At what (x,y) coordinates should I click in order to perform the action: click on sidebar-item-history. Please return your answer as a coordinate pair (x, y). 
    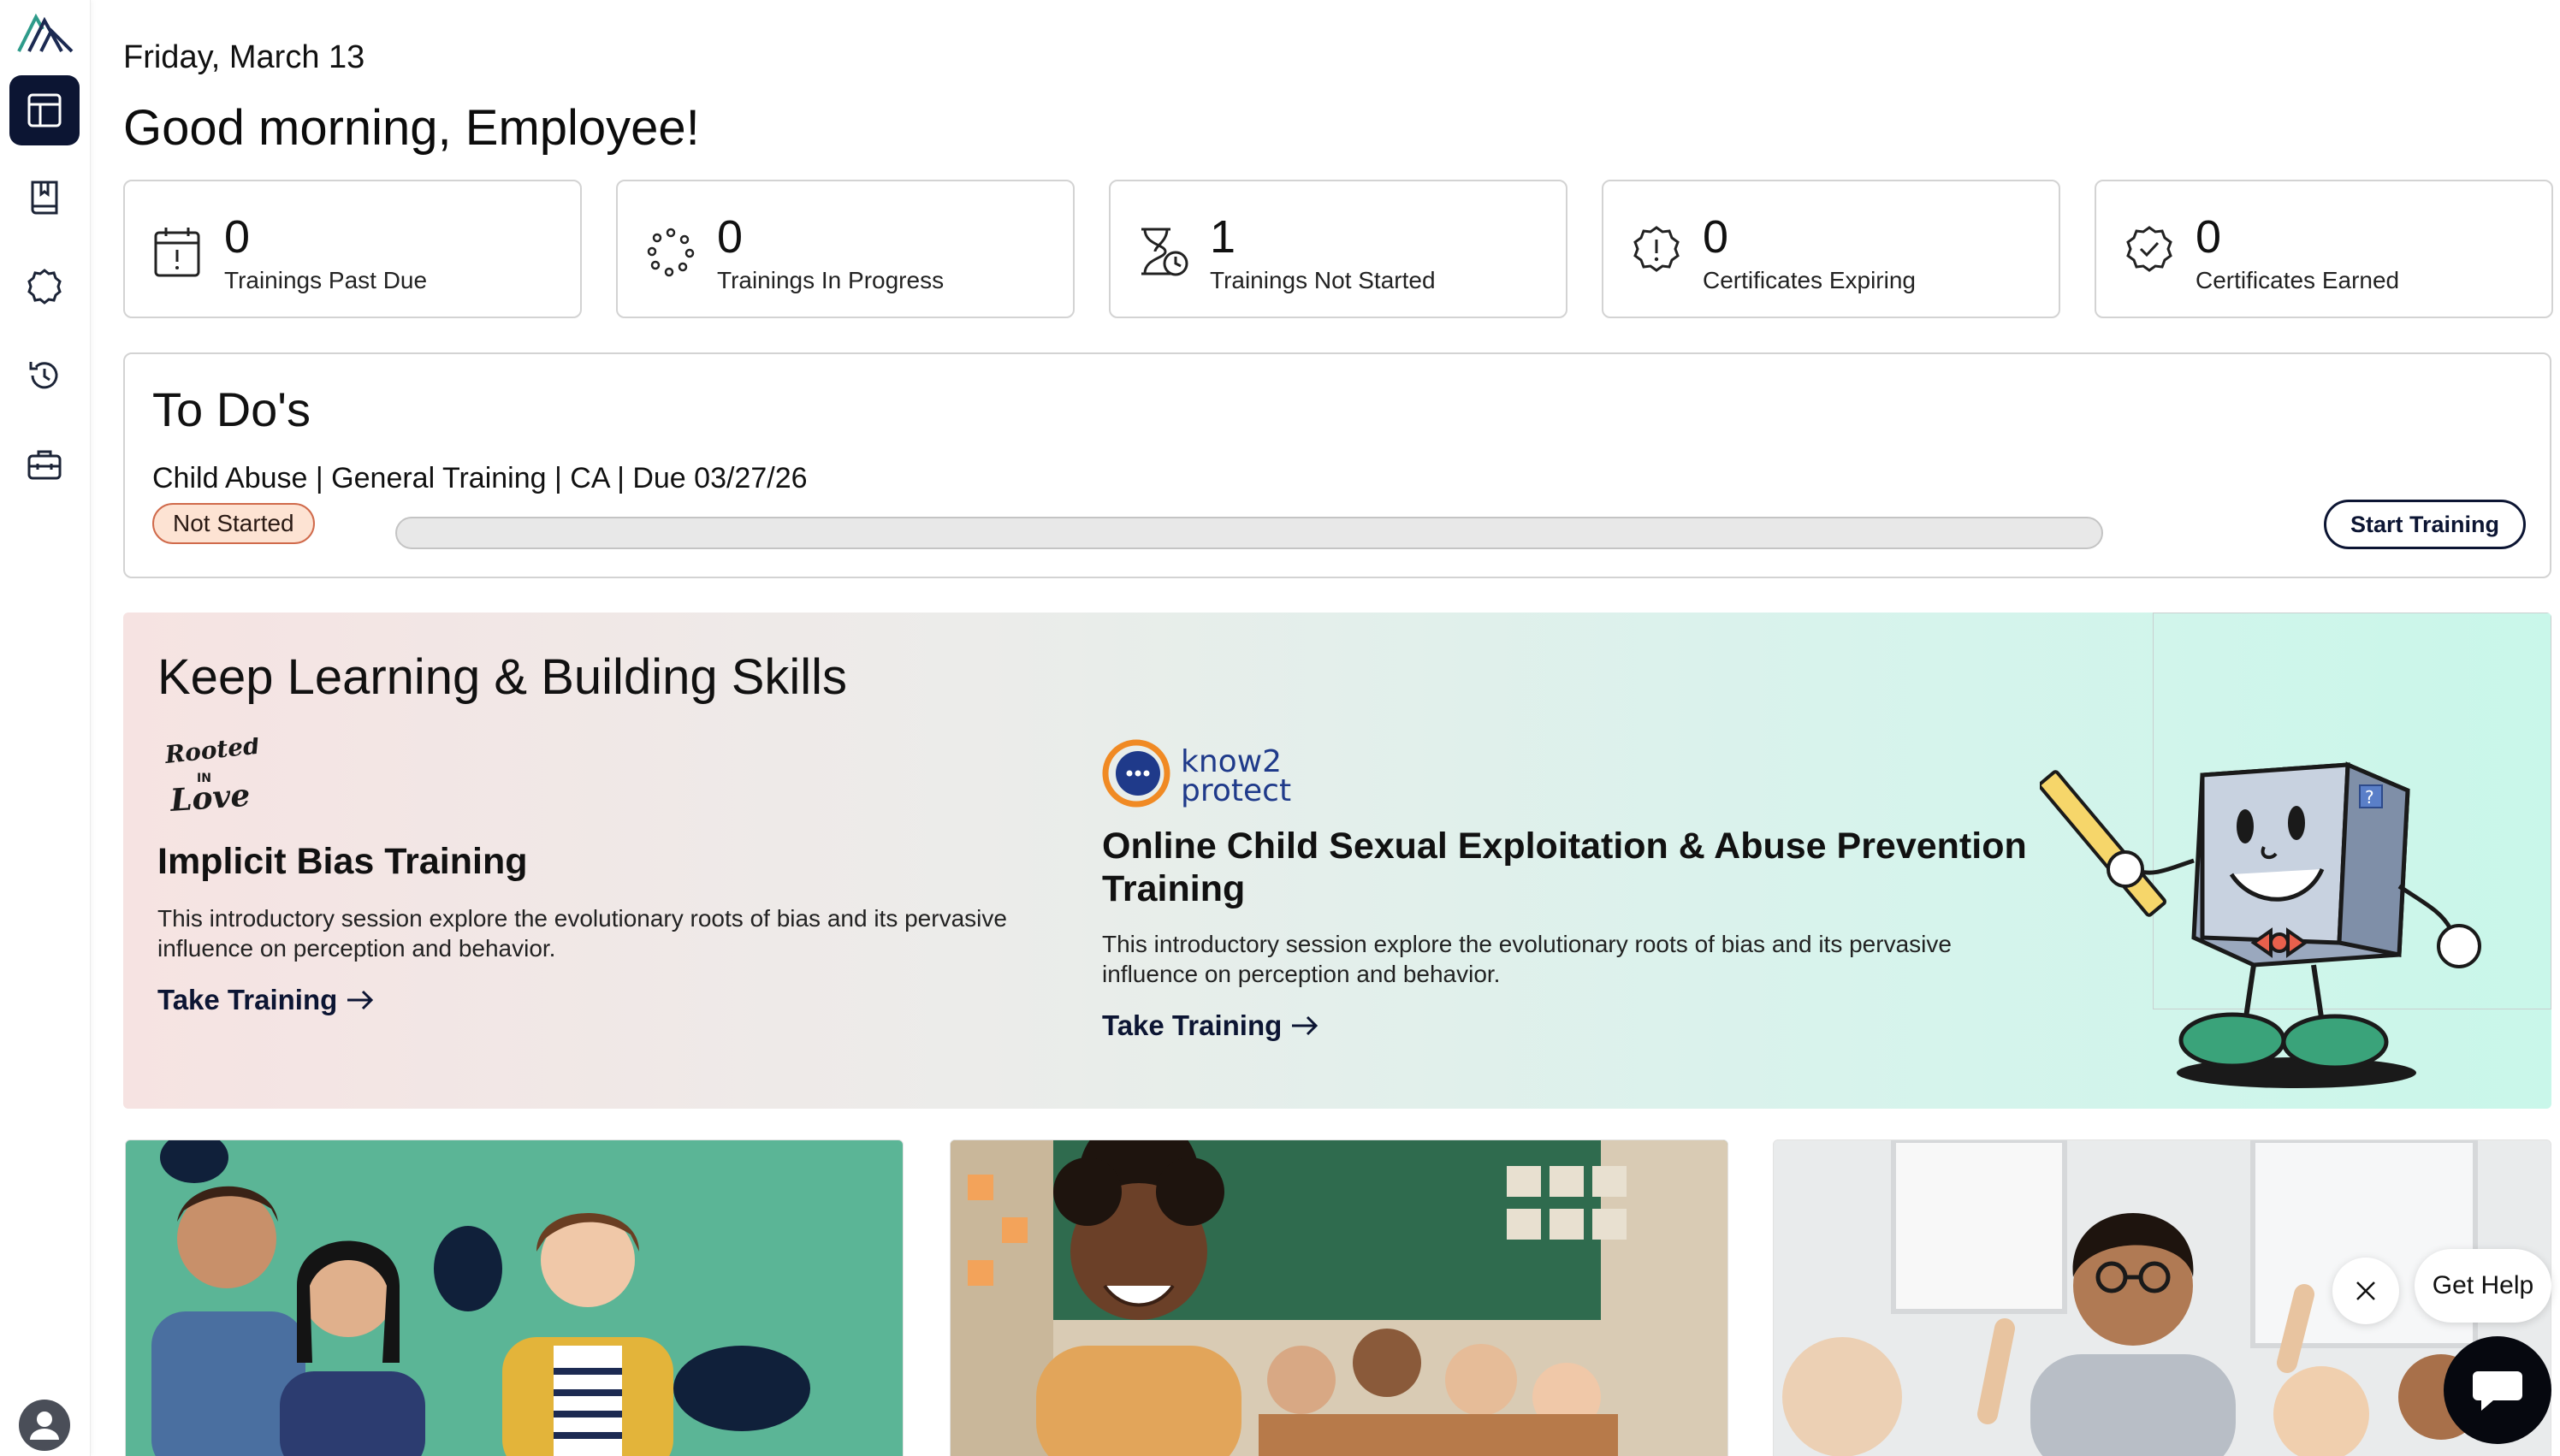
    Looking at the image, I should click on (44, 375).